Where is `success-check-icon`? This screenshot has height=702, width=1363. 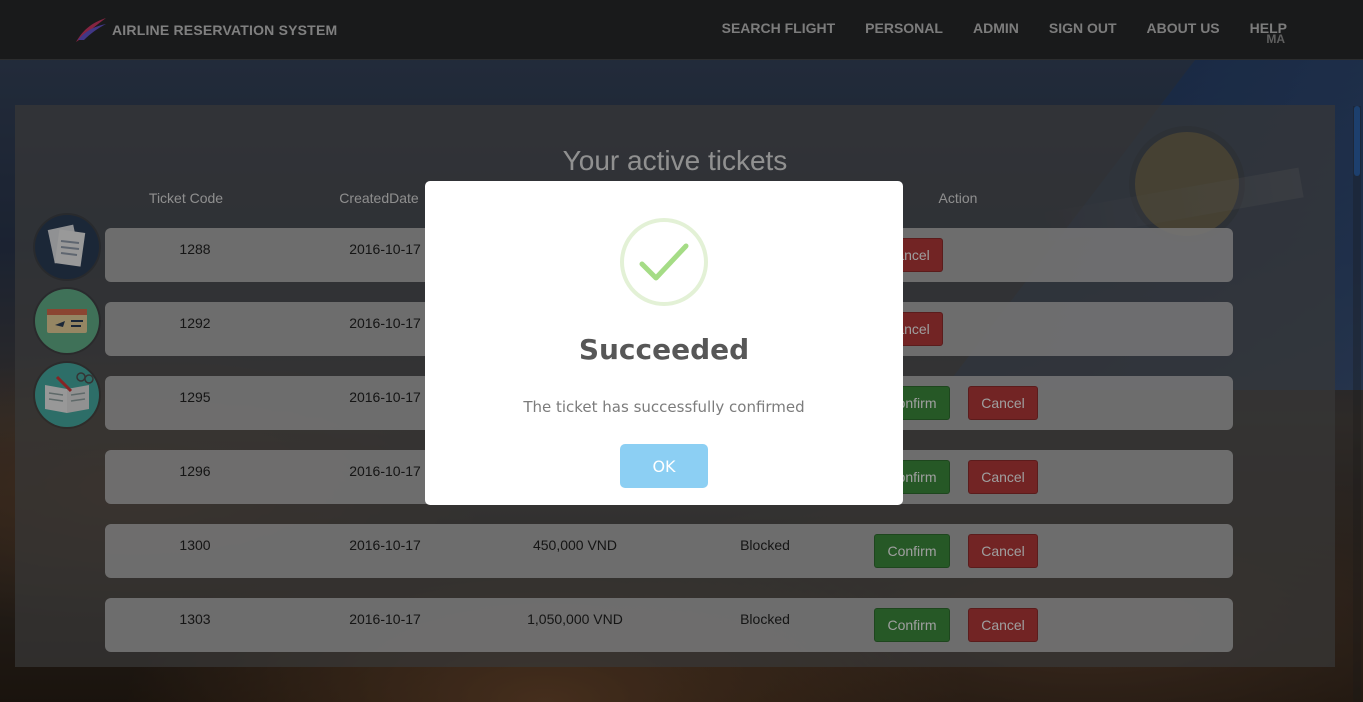 success-check-icon is located at coordinates (664, 262).